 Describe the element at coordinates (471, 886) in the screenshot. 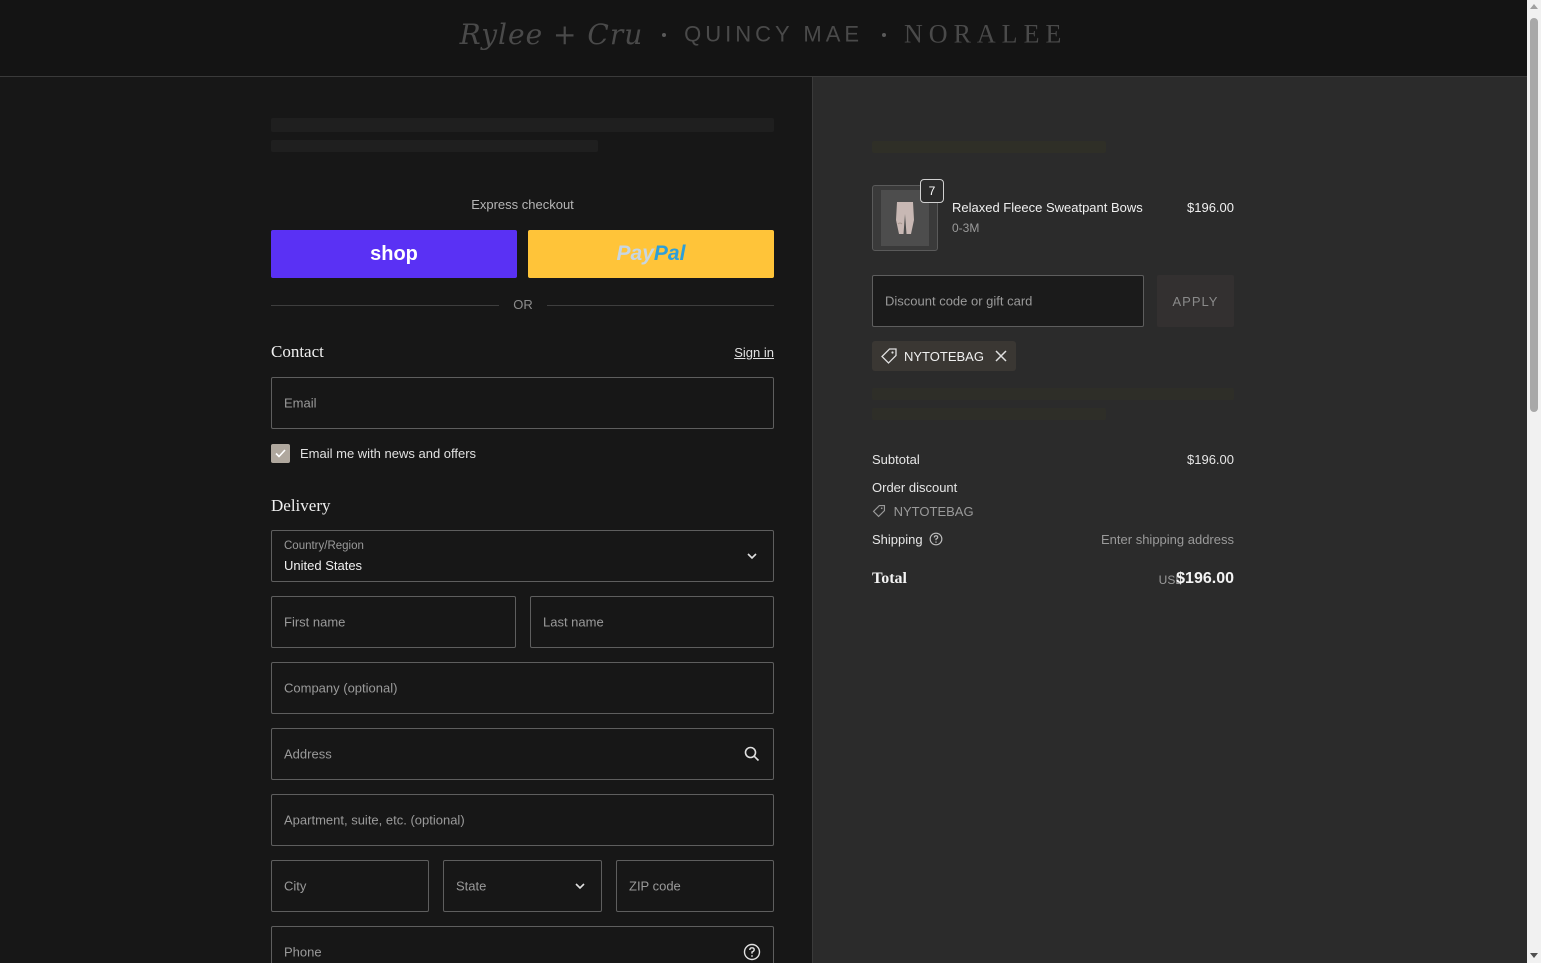

I see `state-placeholder: State` at that location.